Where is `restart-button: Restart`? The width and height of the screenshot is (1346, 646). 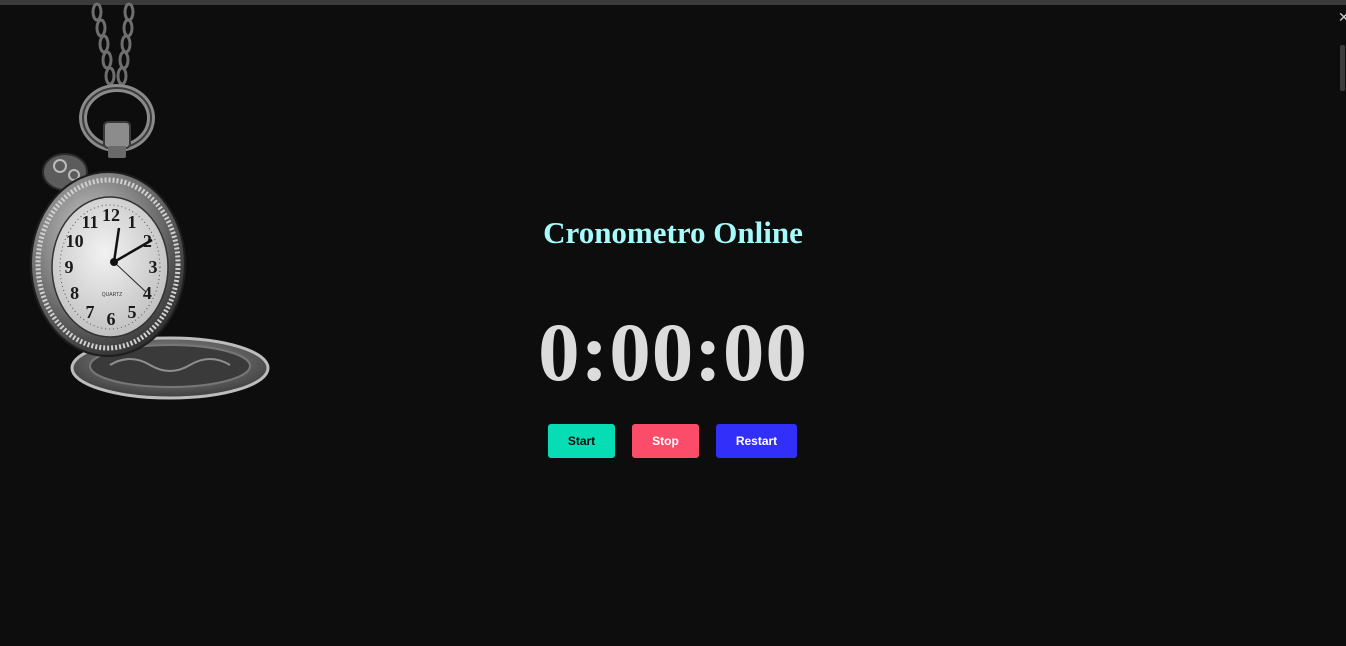 restart-button: Restart is located at coordinates (756, 441).